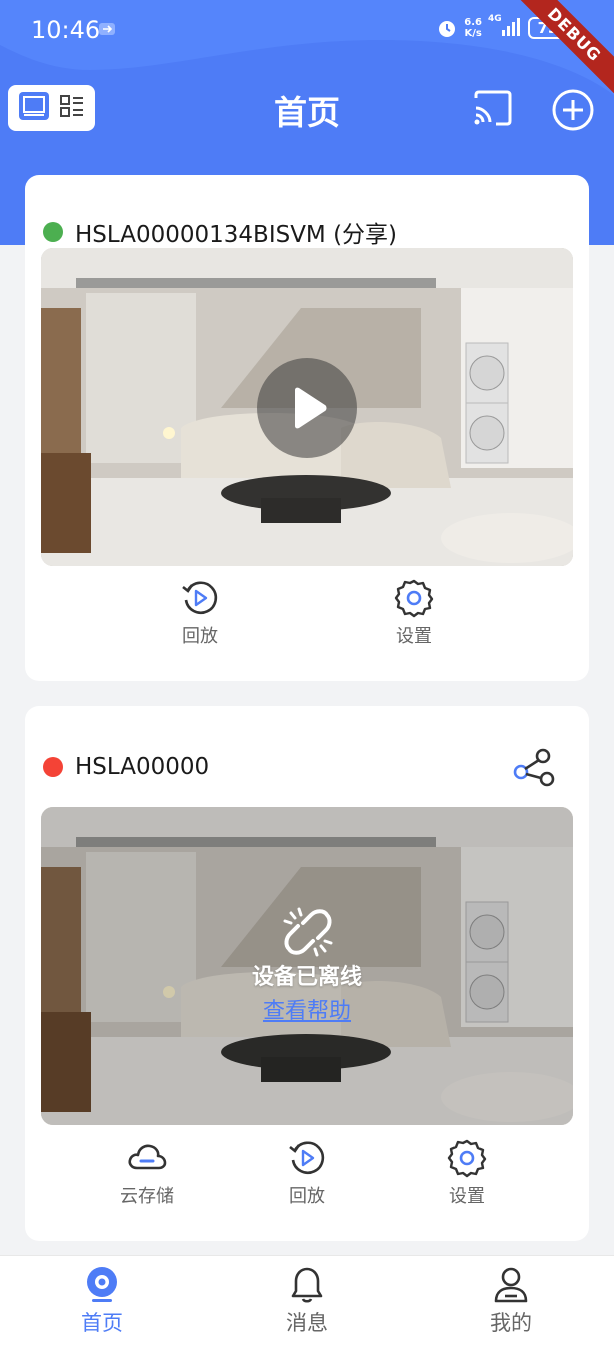  I want to click on status-bar: 10:46 6.6 K/s 4G 73 DEBUG, so click(307, 50).